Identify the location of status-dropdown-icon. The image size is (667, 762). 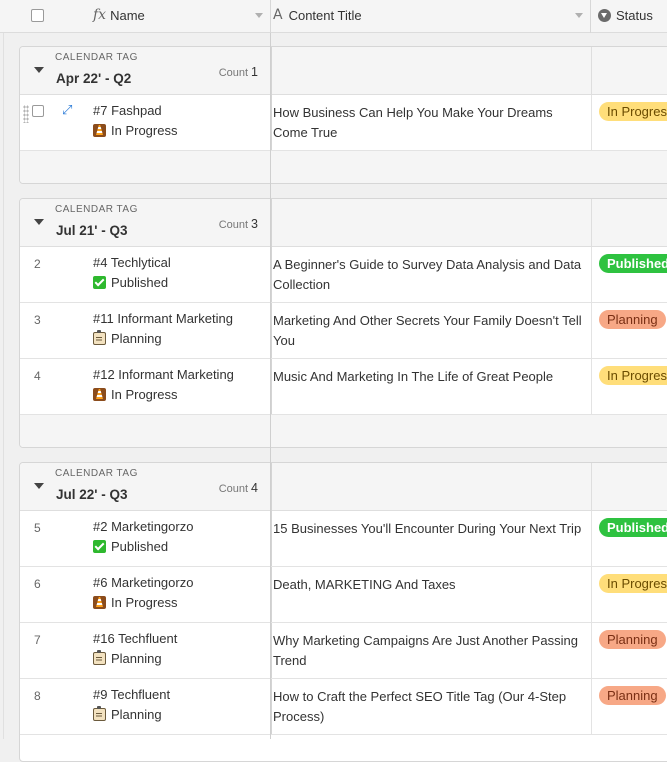
(604, 15).